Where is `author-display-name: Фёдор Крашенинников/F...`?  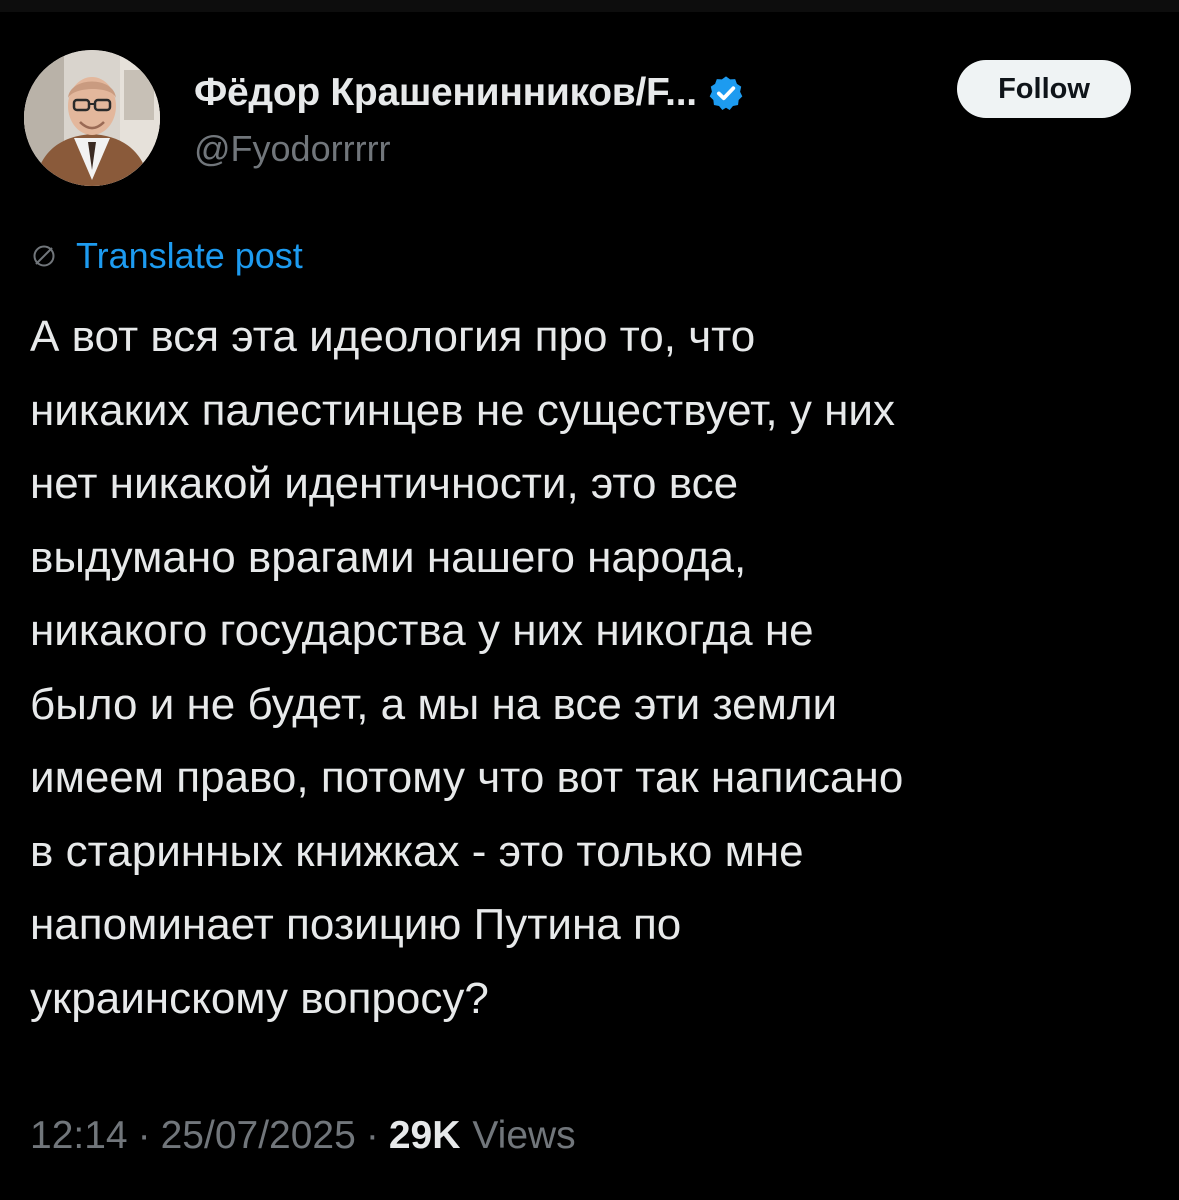
author-display-name: Фёдор Крашенинников/F... is located at coordinates (445, 93).